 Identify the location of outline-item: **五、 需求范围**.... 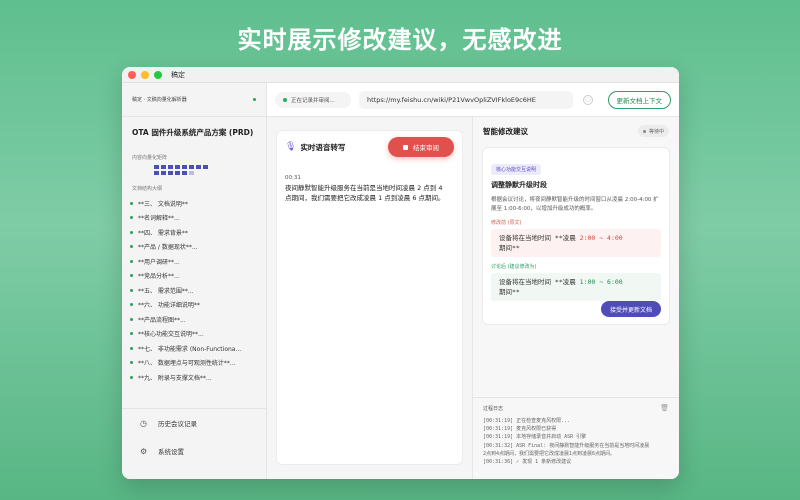
(194, 290).